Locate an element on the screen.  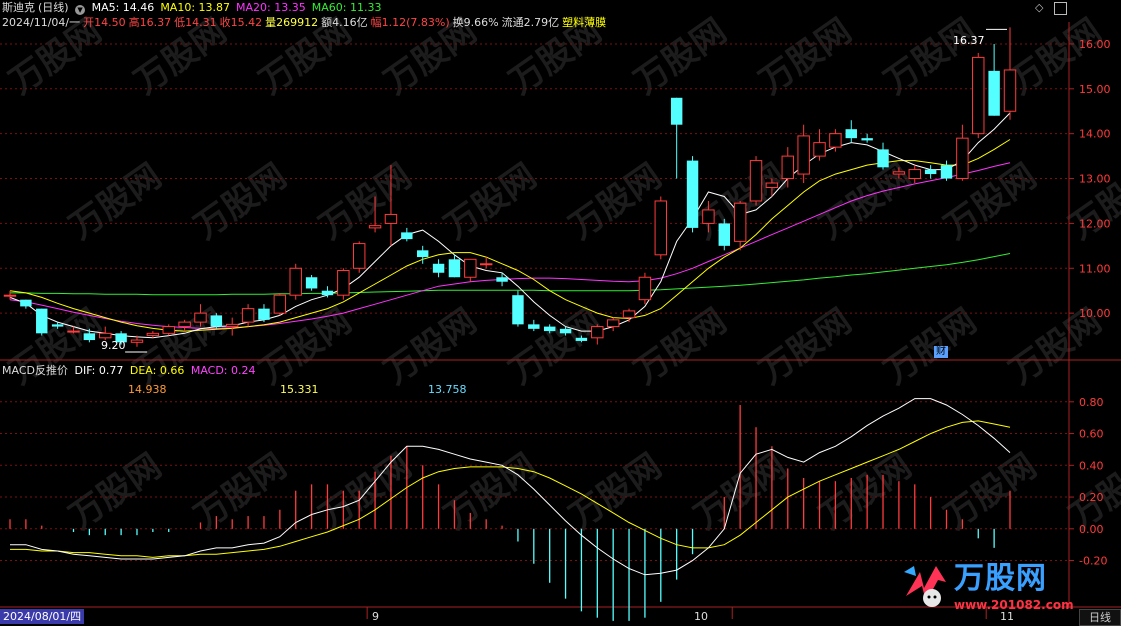
price-tick-label: 11.00 is located at coordinates (1095, 268).